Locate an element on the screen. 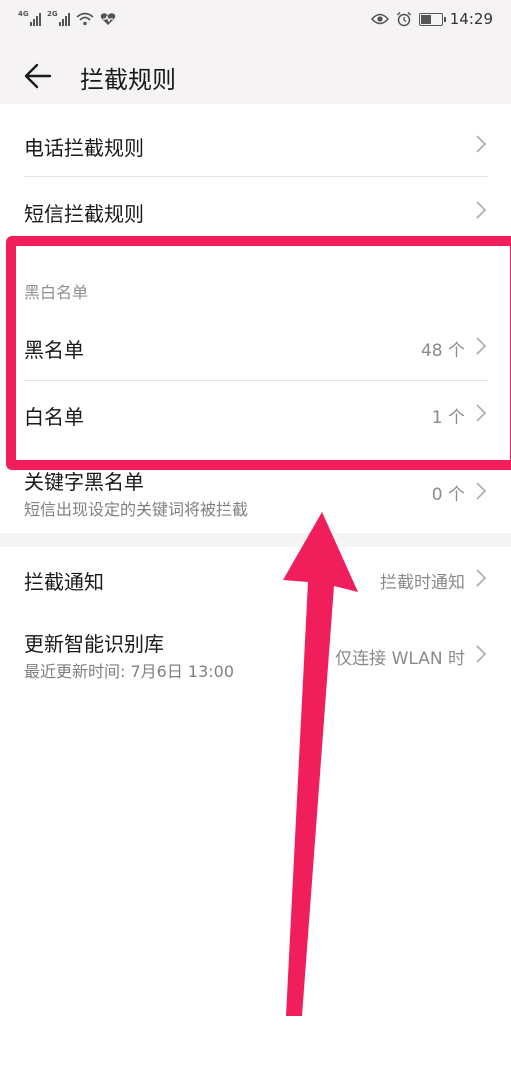 The width and height of the screenshot is (511, 1080). status-time: 14:29 is located at coordinates (471, 19).